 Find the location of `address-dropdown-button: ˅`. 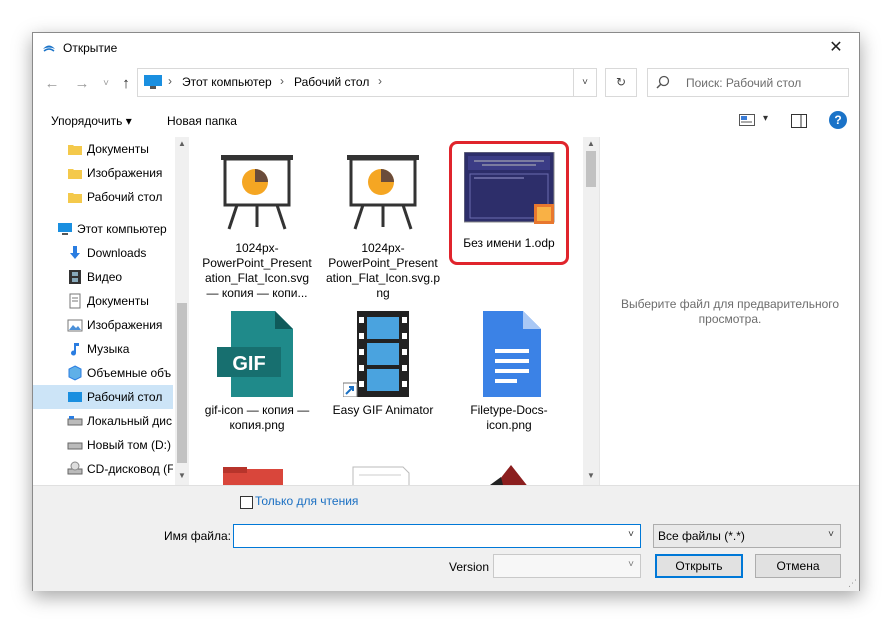

address-dropdown-button: ˅ is located at coordinates (584, 82).